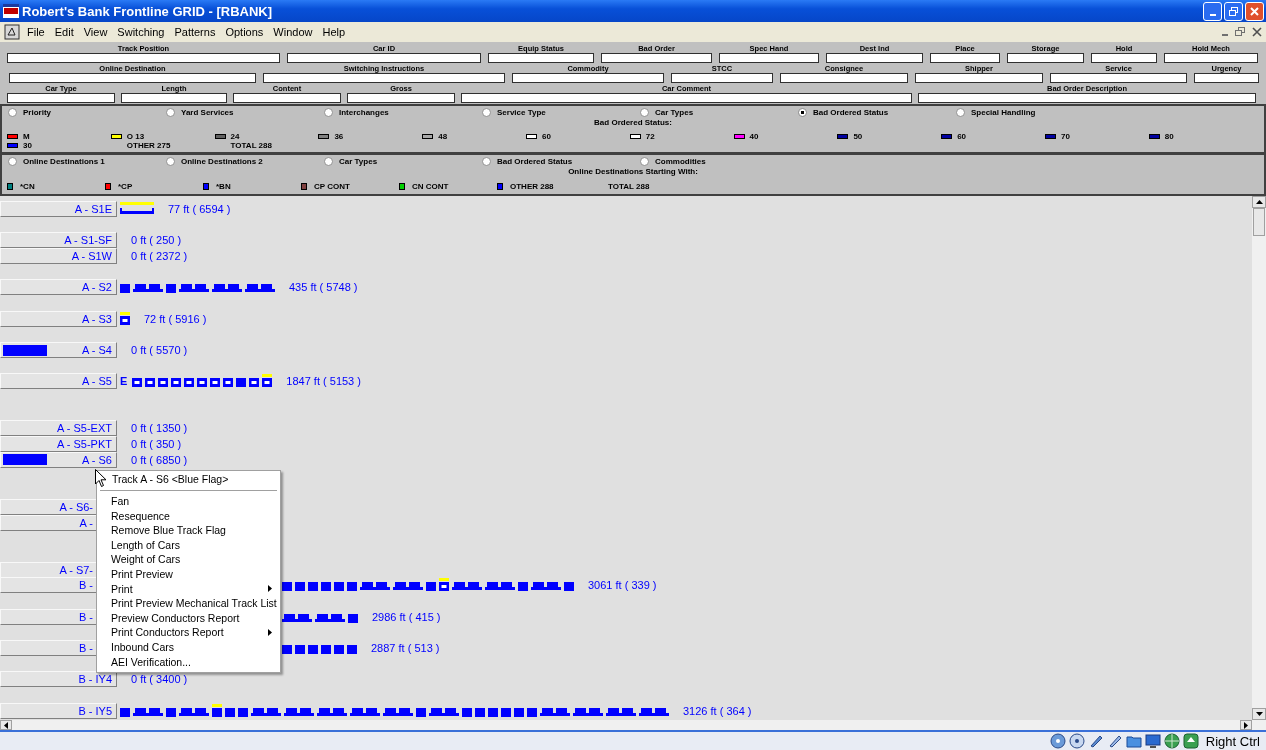  Describe the element at coordinates (58, 444) in the screenshot. I see `track-button: A - S5-PKT` at that location.